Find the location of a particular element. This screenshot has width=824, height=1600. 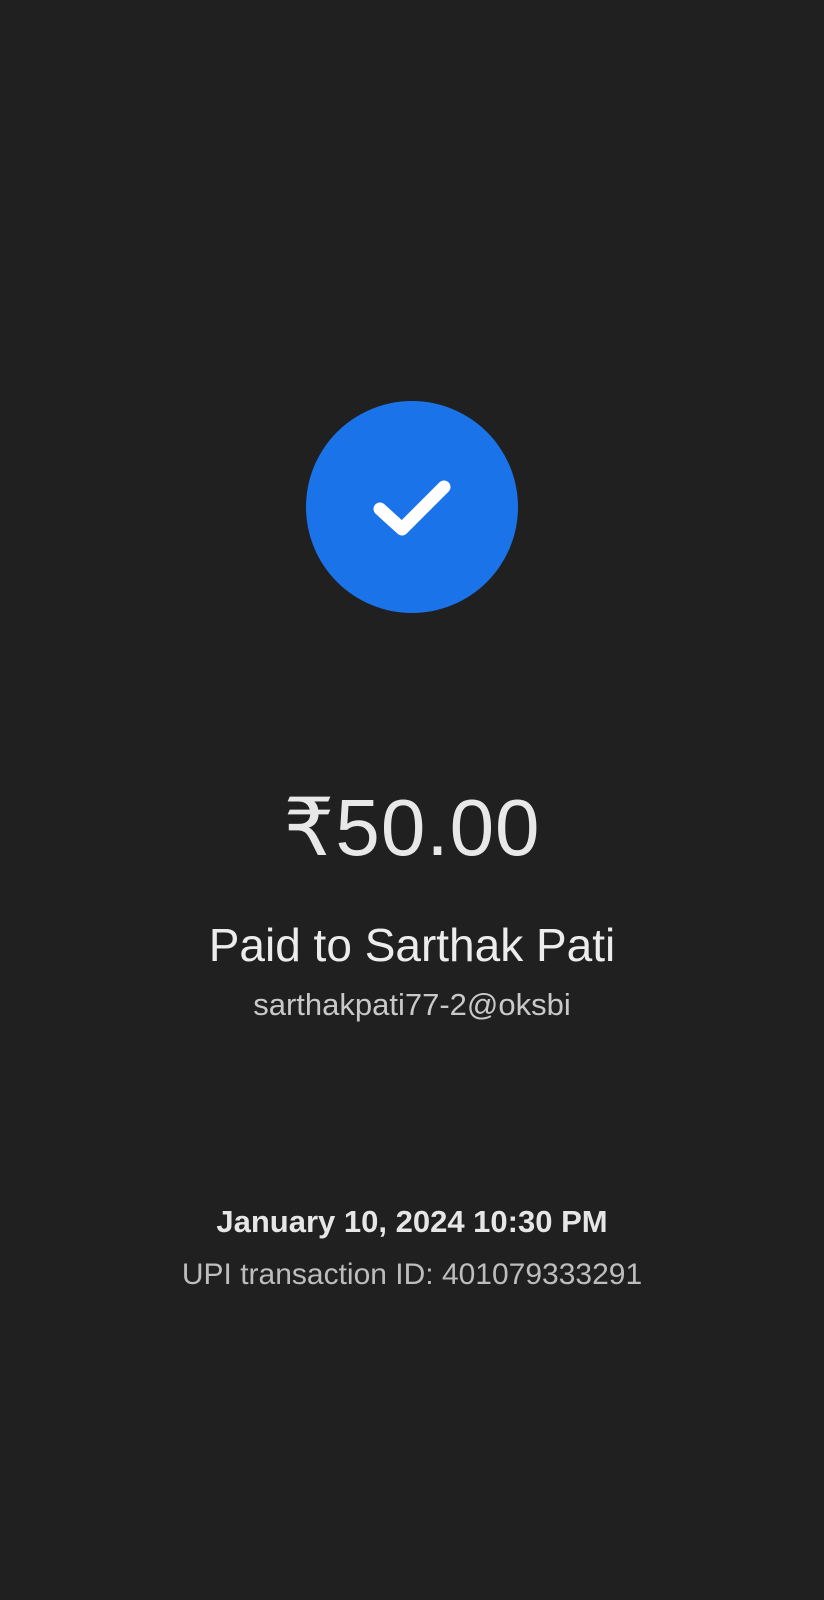

transaction-datetime: January 10, 2024 10:30 PM is located at coordinates (412, 1221).